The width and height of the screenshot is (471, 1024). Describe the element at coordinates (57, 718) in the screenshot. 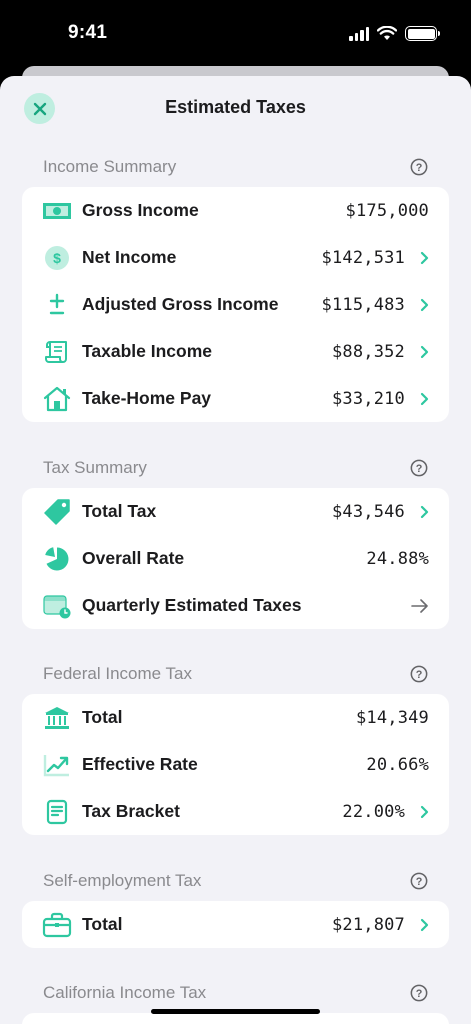

I see `bank-icon` at that location.